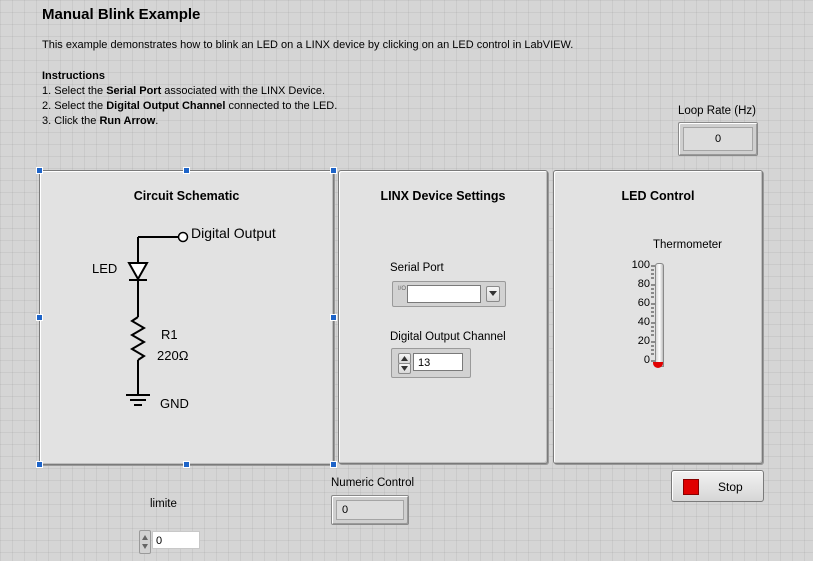  I want to click on limite-spinner, so click(145, 542).